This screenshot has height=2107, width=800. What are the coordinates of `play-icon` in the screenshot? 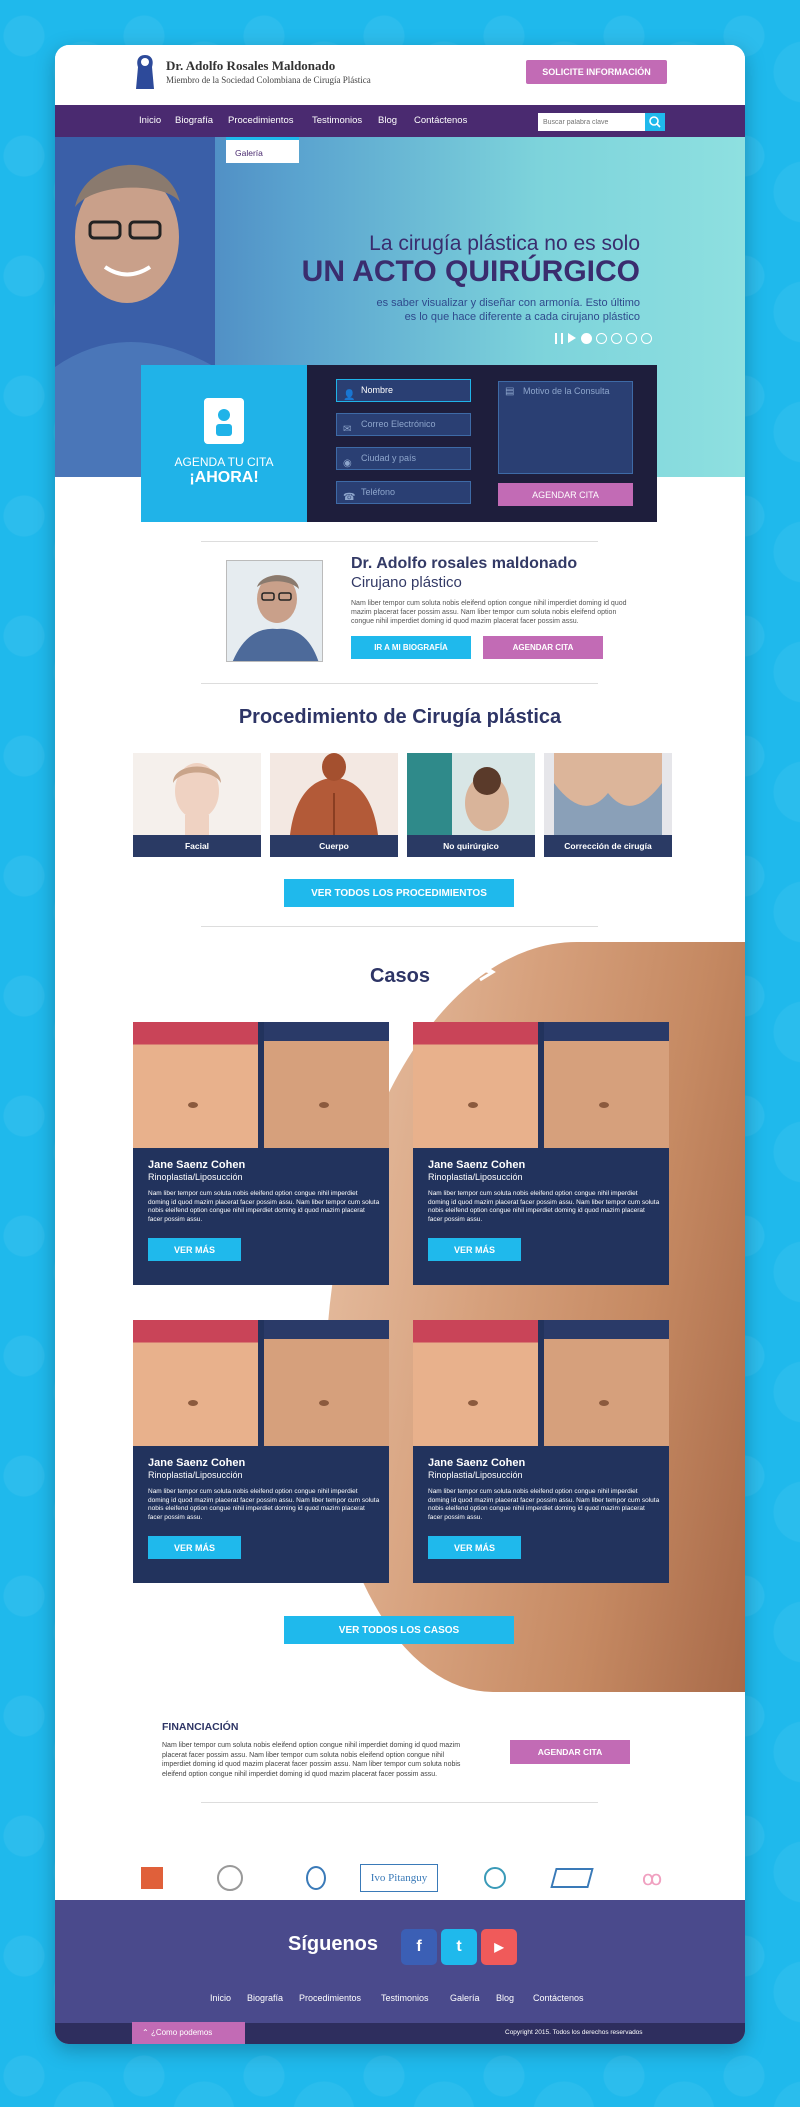 It's located at (572, 338).